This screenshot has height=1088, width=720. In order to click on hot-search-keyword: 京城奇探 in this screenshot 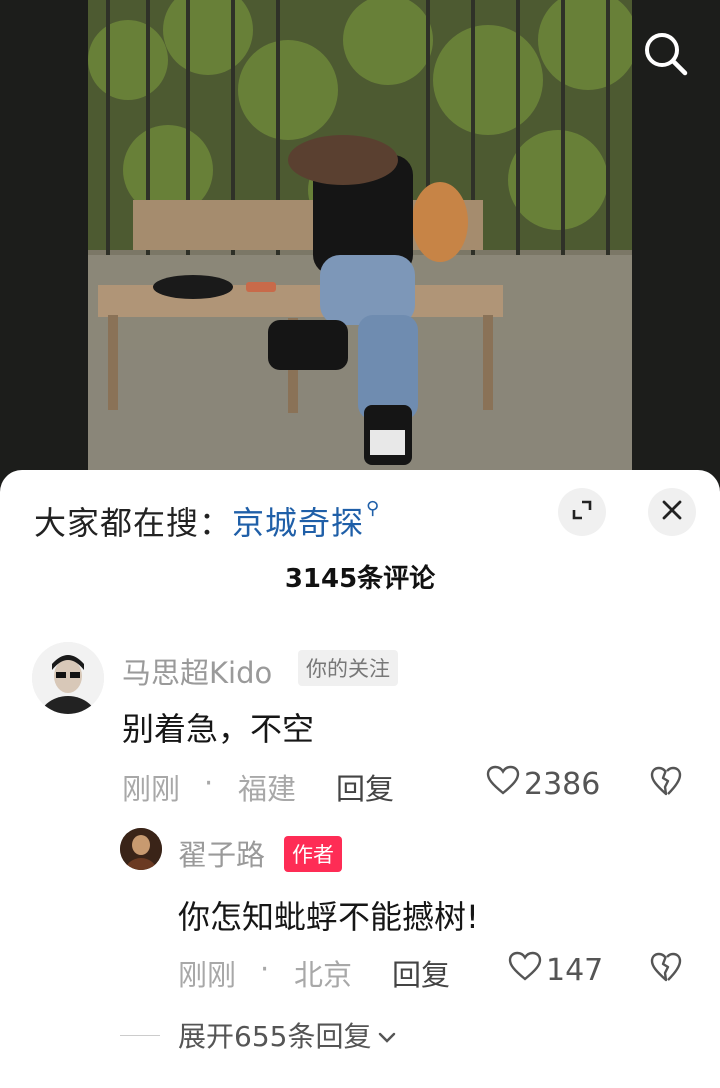, I will do `click(298, 523)`.